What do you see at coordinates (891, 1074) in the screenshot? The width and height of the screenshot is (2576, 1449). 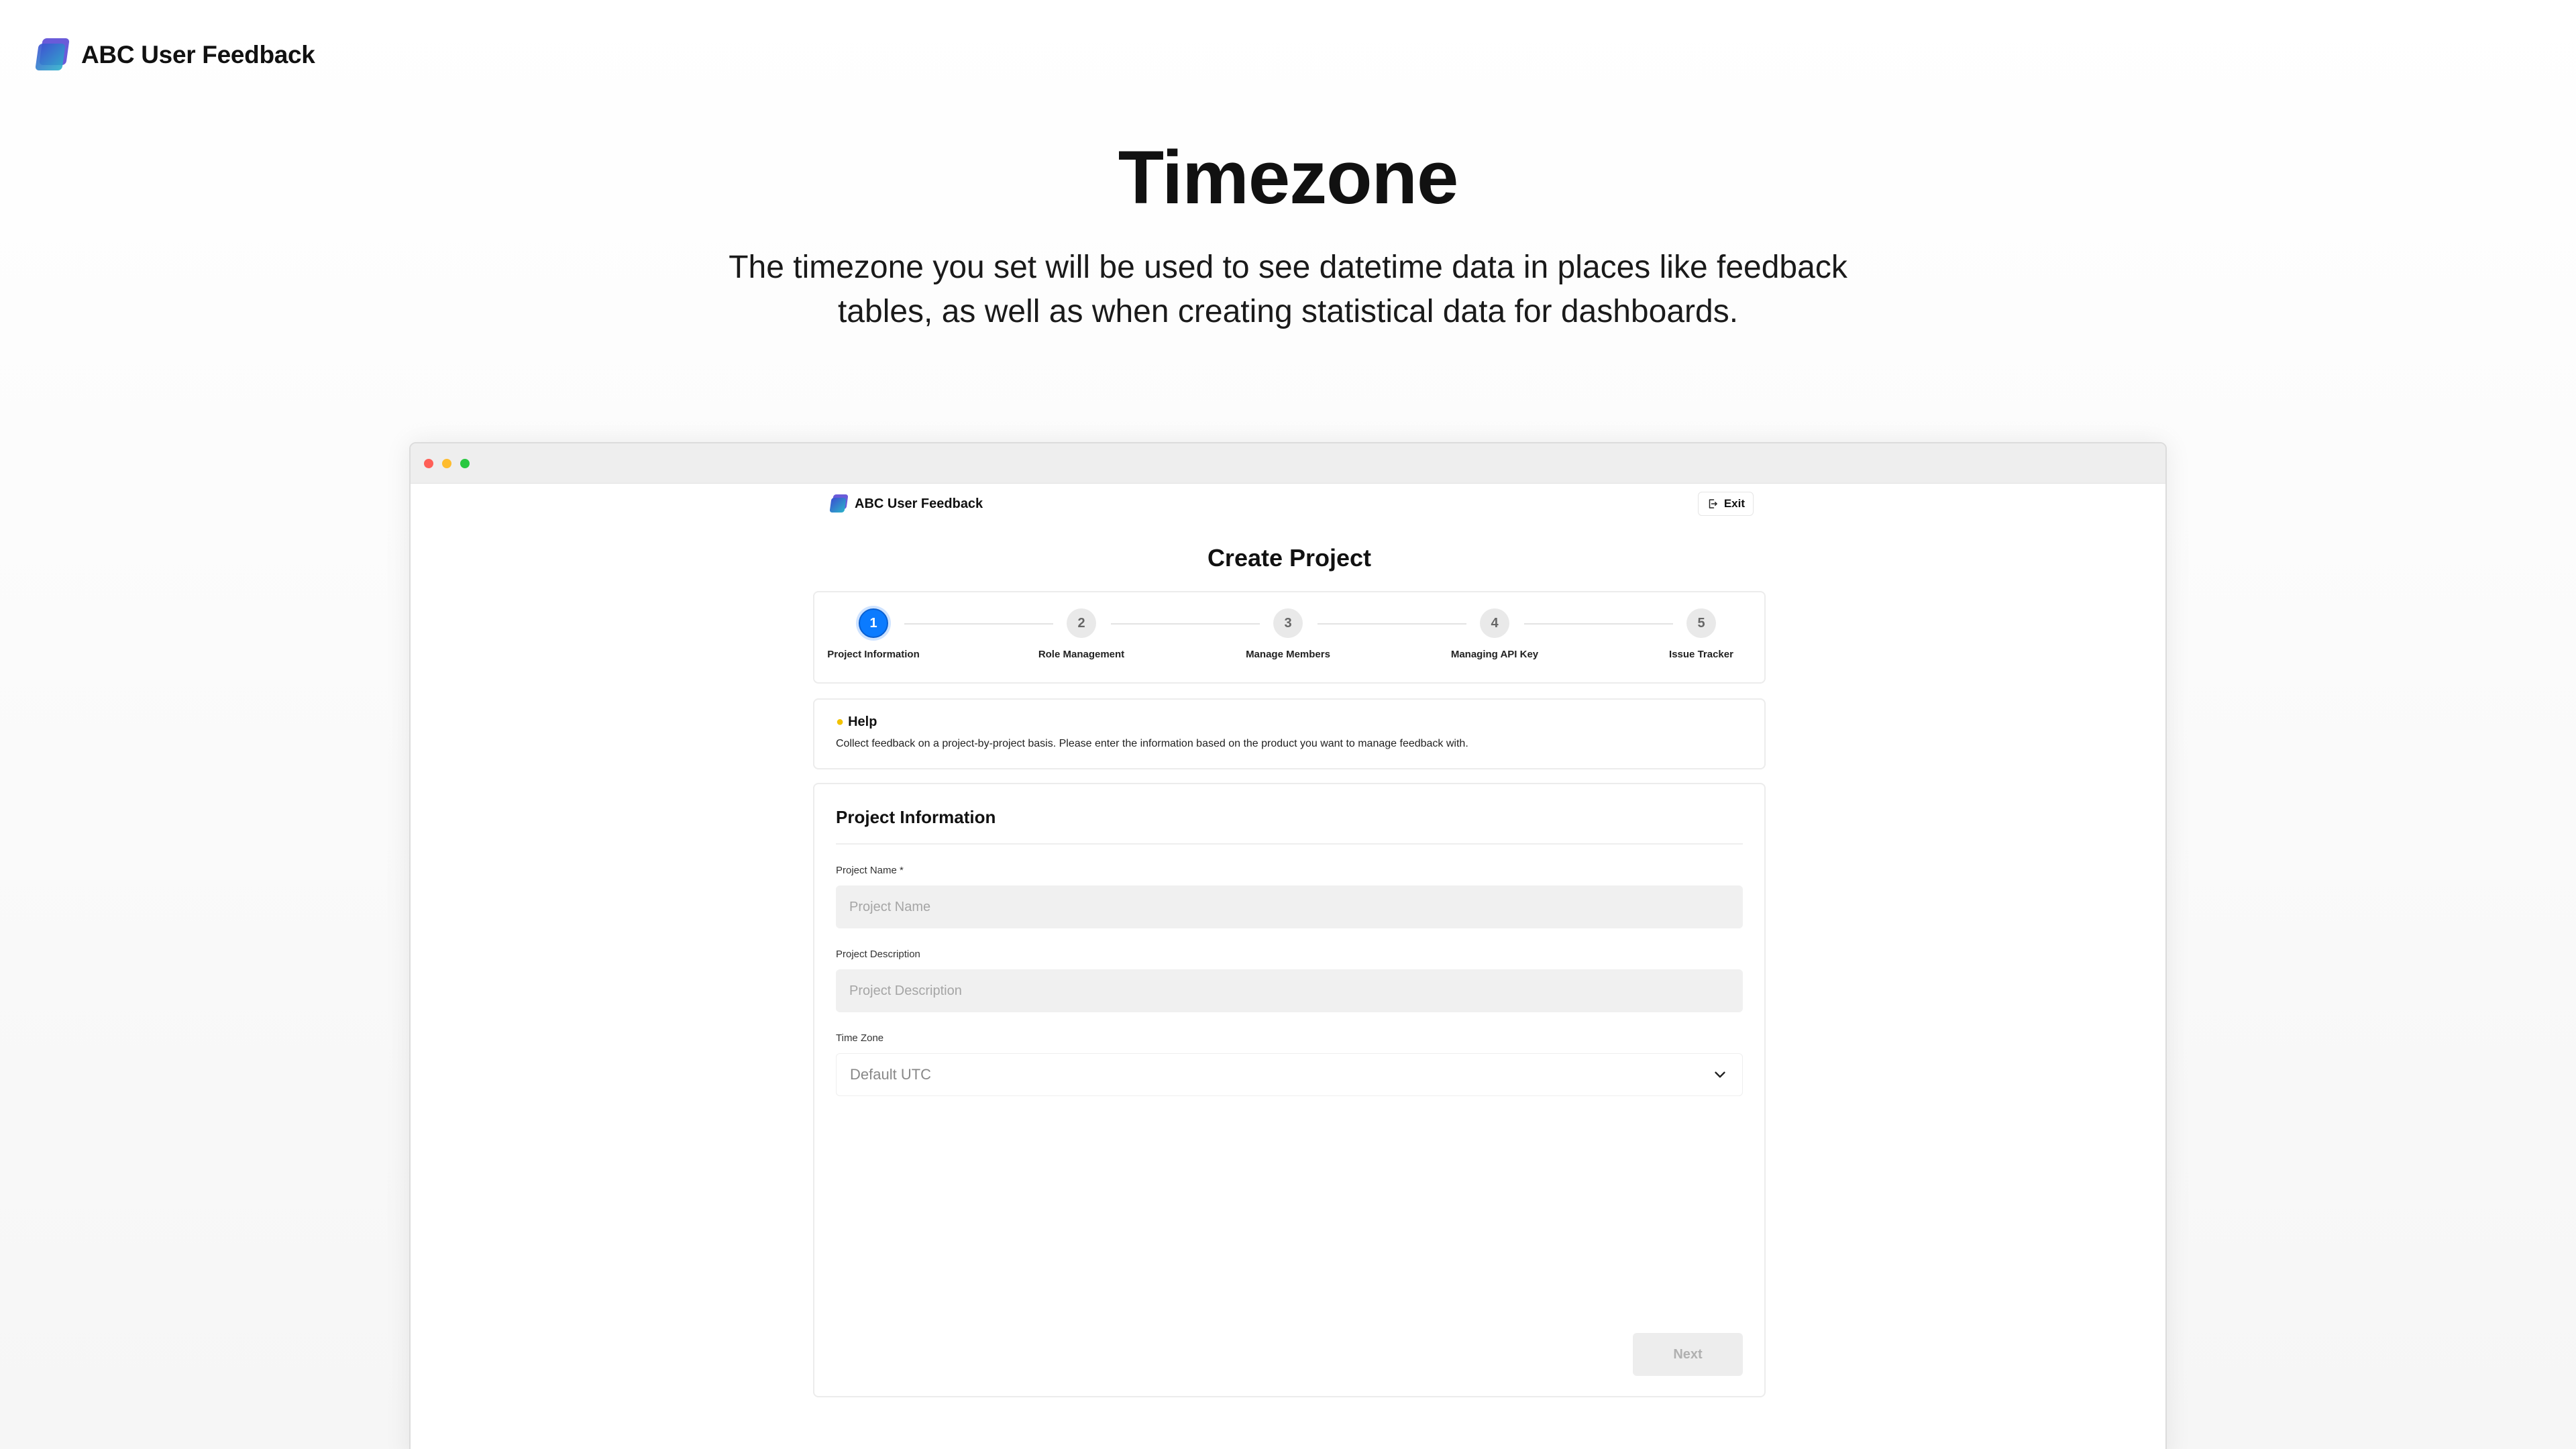 I see `timezone-value: Default UTC` at bounding box center [891, 1074].